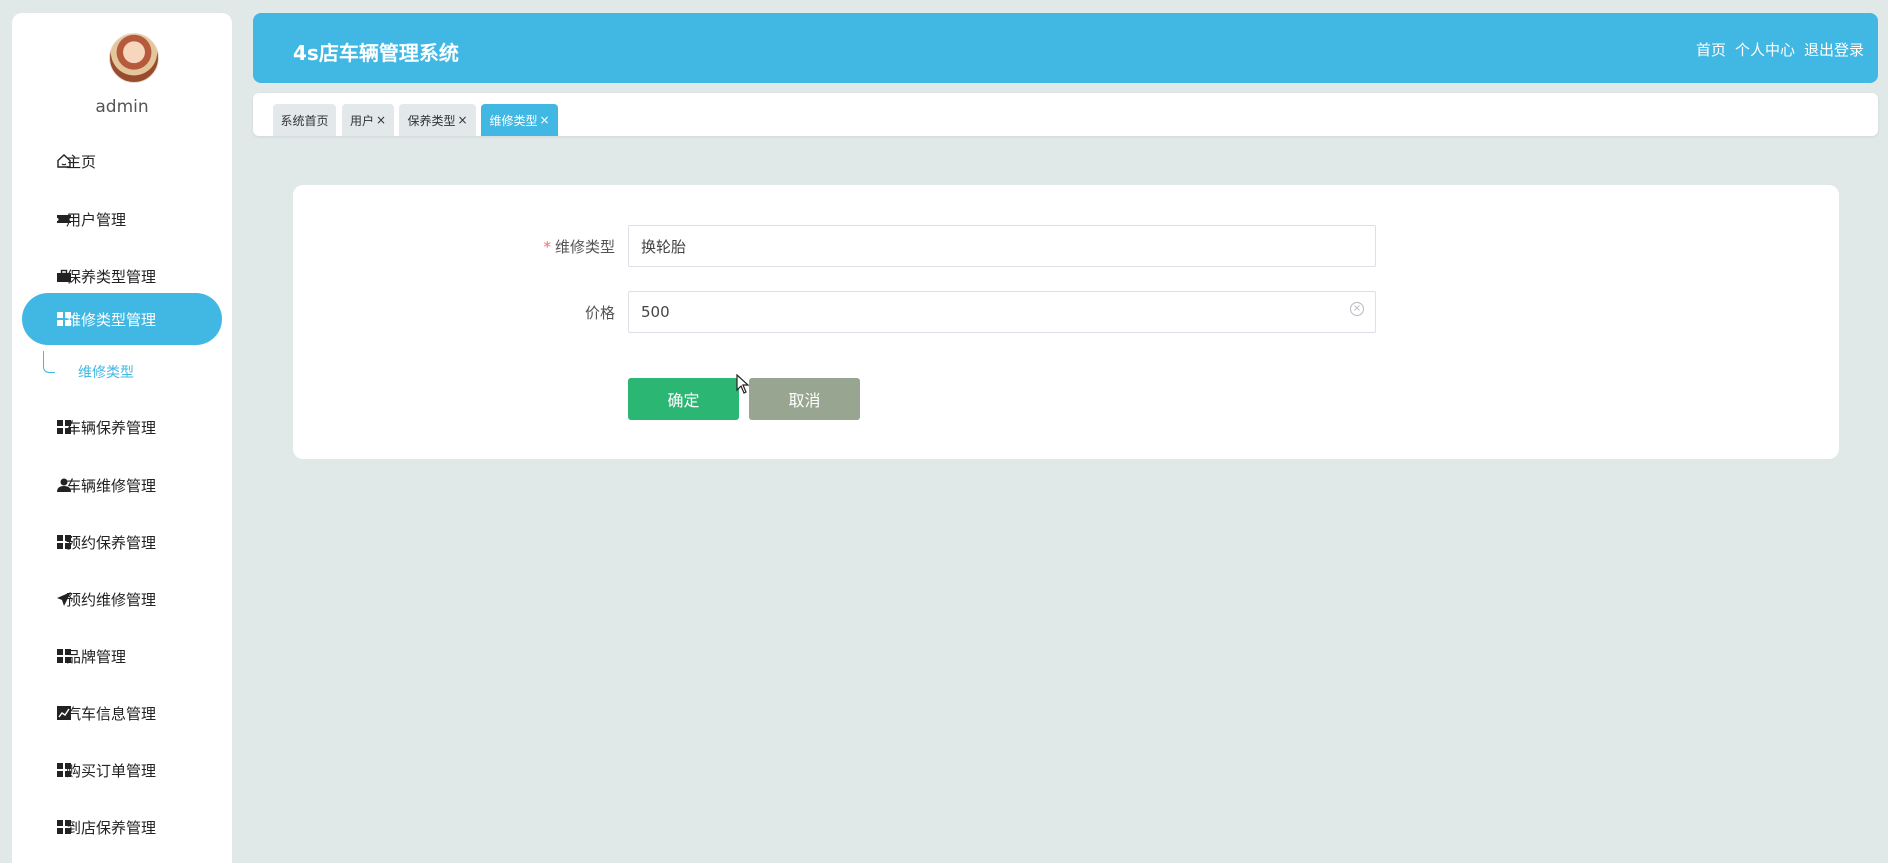 Image resolution: width=1888 pixels, height=863 pixels. I want to click on sidebar-item-vehicle-maintenance: 车辆保养管理, so click(122, 427).